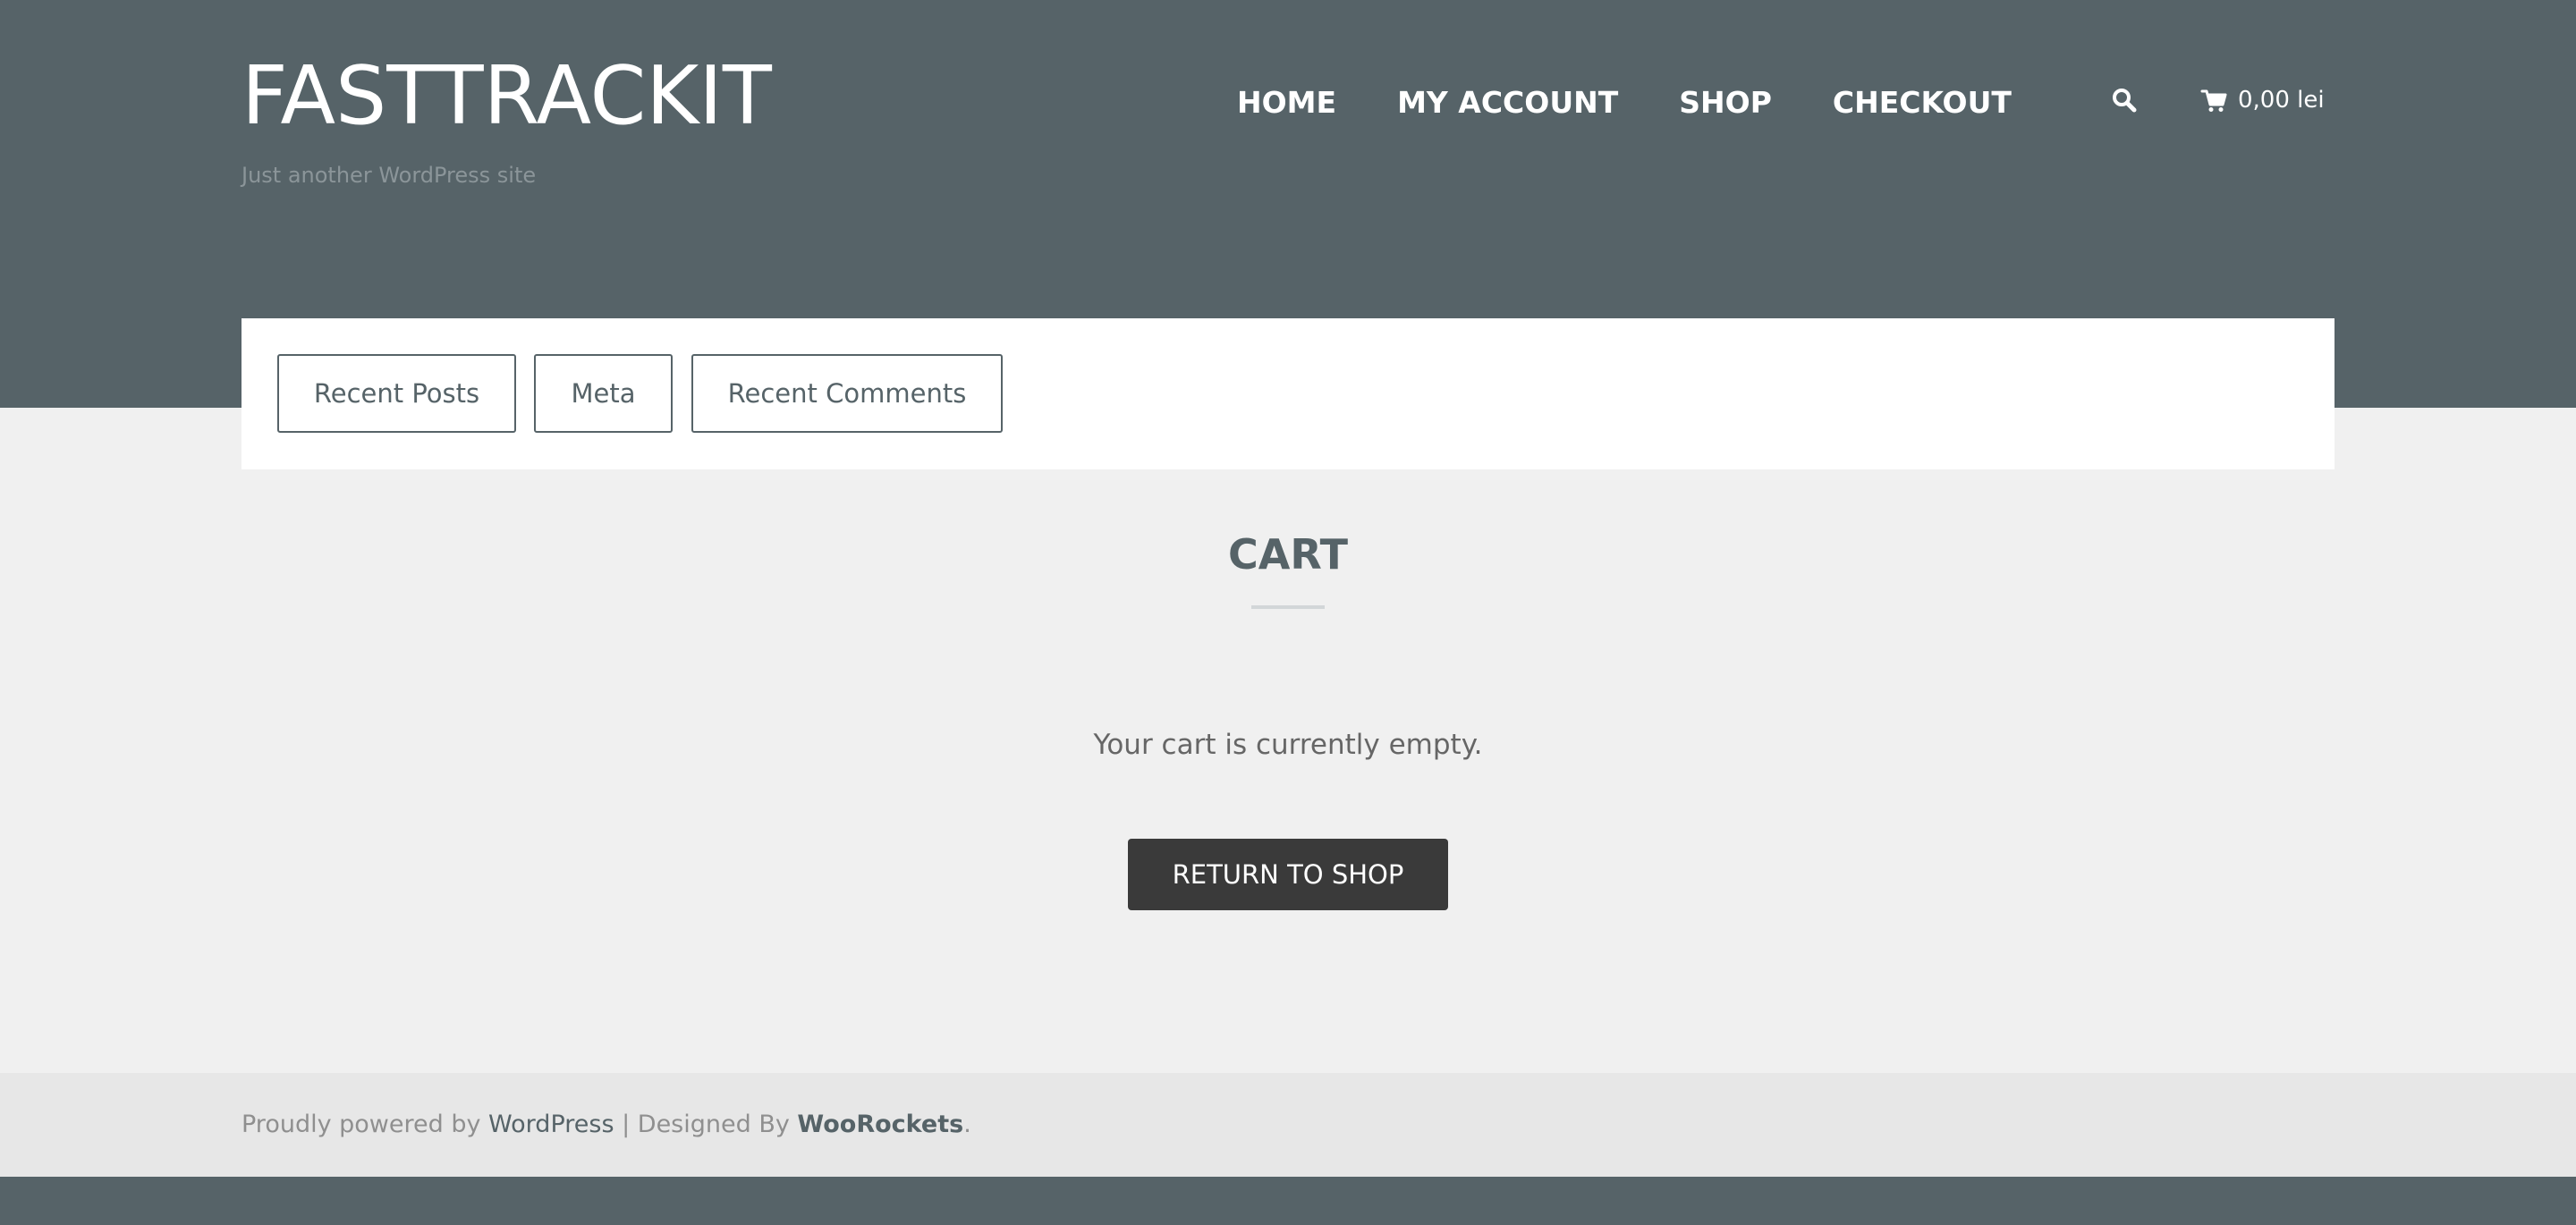  Describe the element at coordinates (1288, 554) in the screenshot. I see `page-title: CART` at that location.